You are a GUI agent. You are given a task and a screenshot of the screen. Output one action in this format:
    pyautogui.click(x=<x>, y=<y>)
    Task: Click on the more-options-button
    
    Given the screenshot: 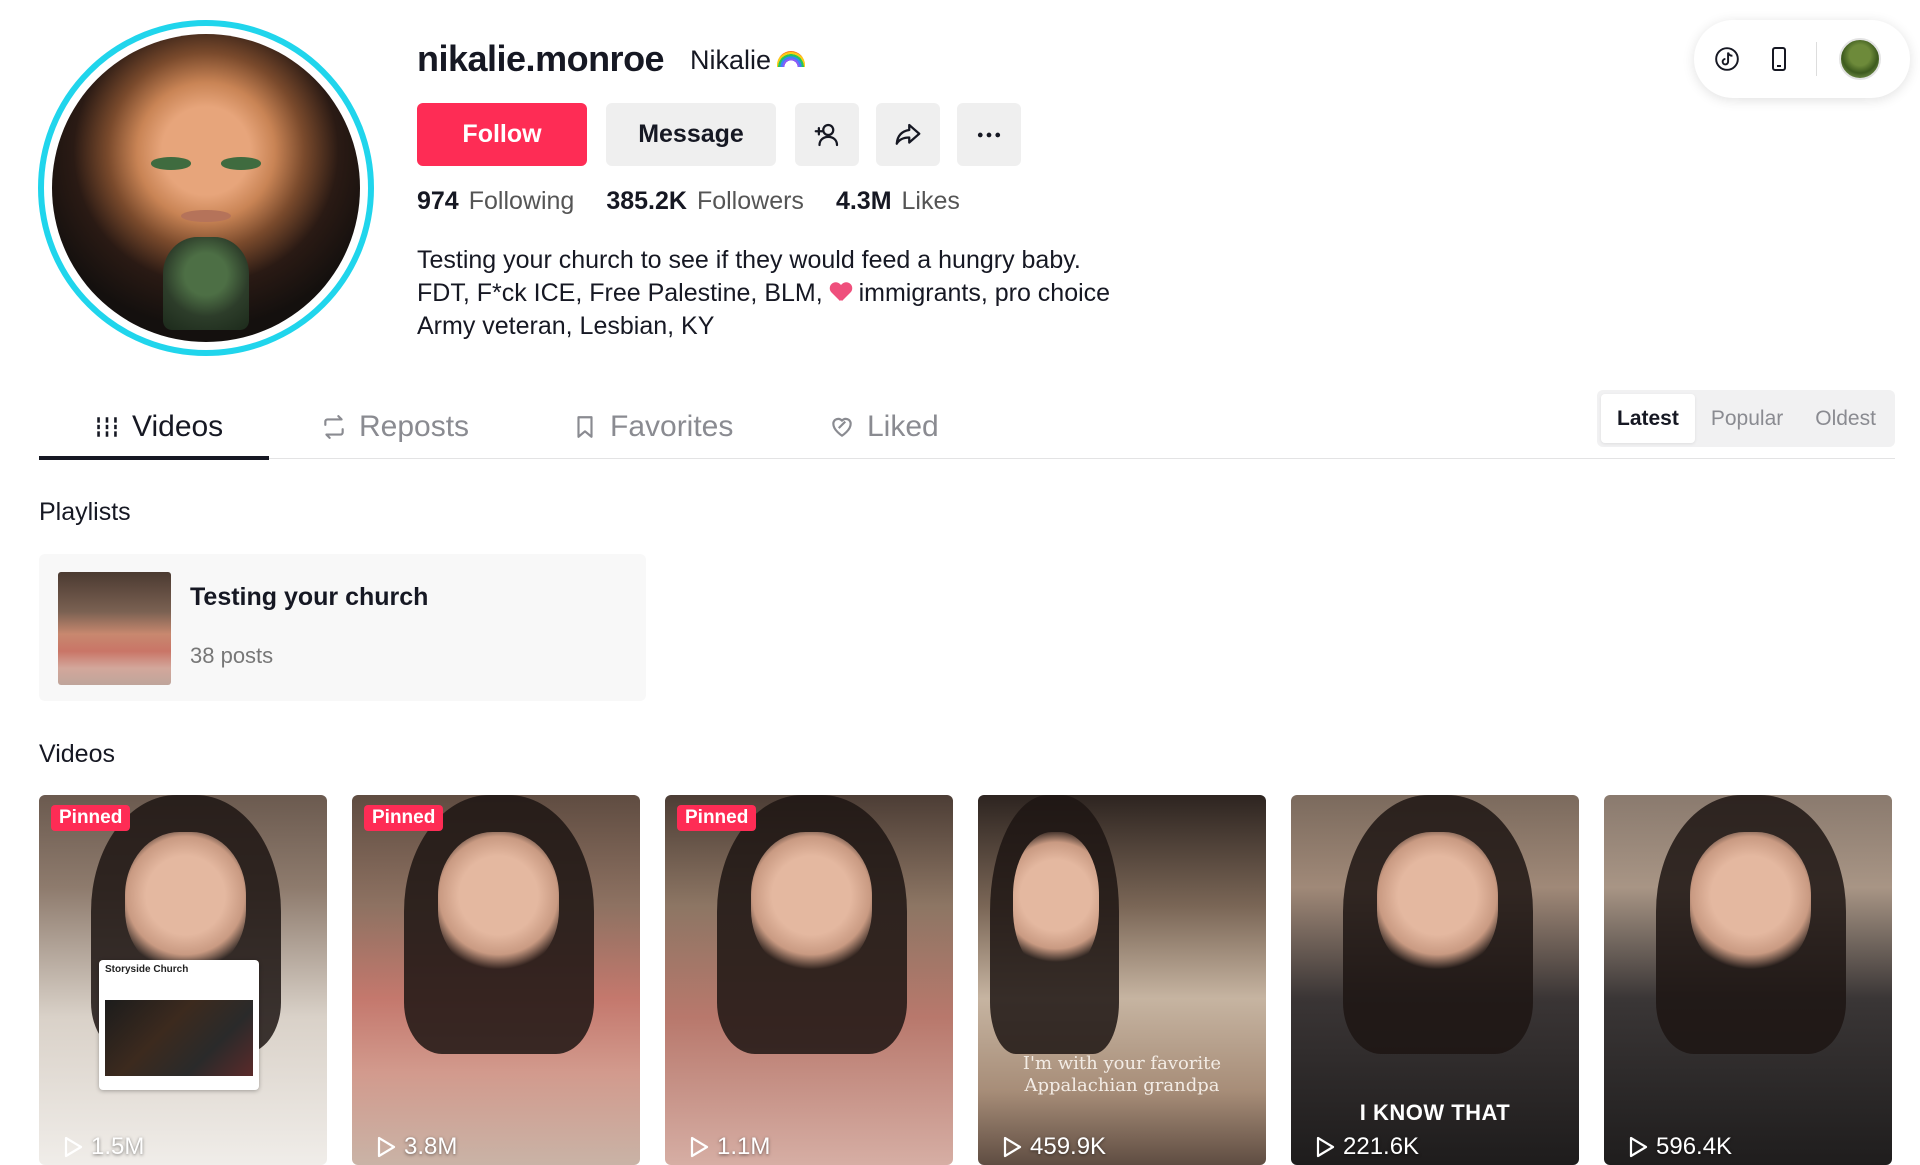 What is the action you would take?
    pyautogui.click(x=989, y=134)
    